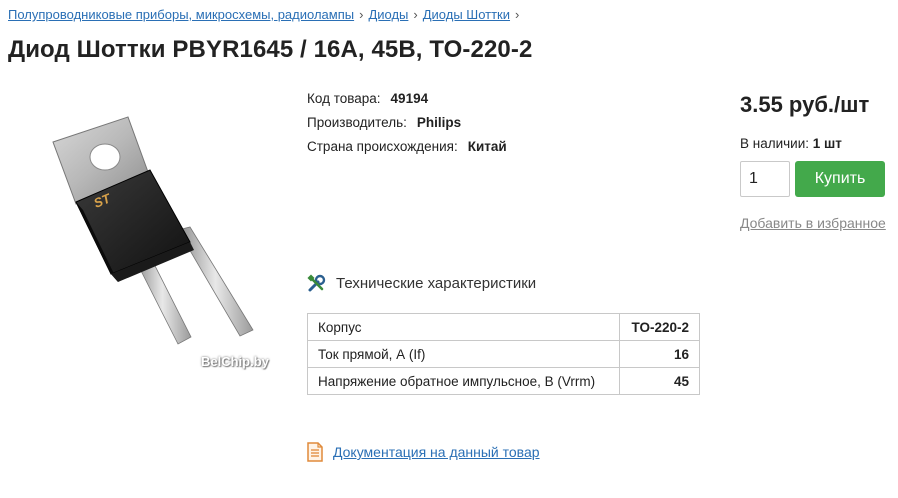 The width and height of the screenshot is (898, 498). I want to click on specs-title: Технические характеристики, so click(436, 283).